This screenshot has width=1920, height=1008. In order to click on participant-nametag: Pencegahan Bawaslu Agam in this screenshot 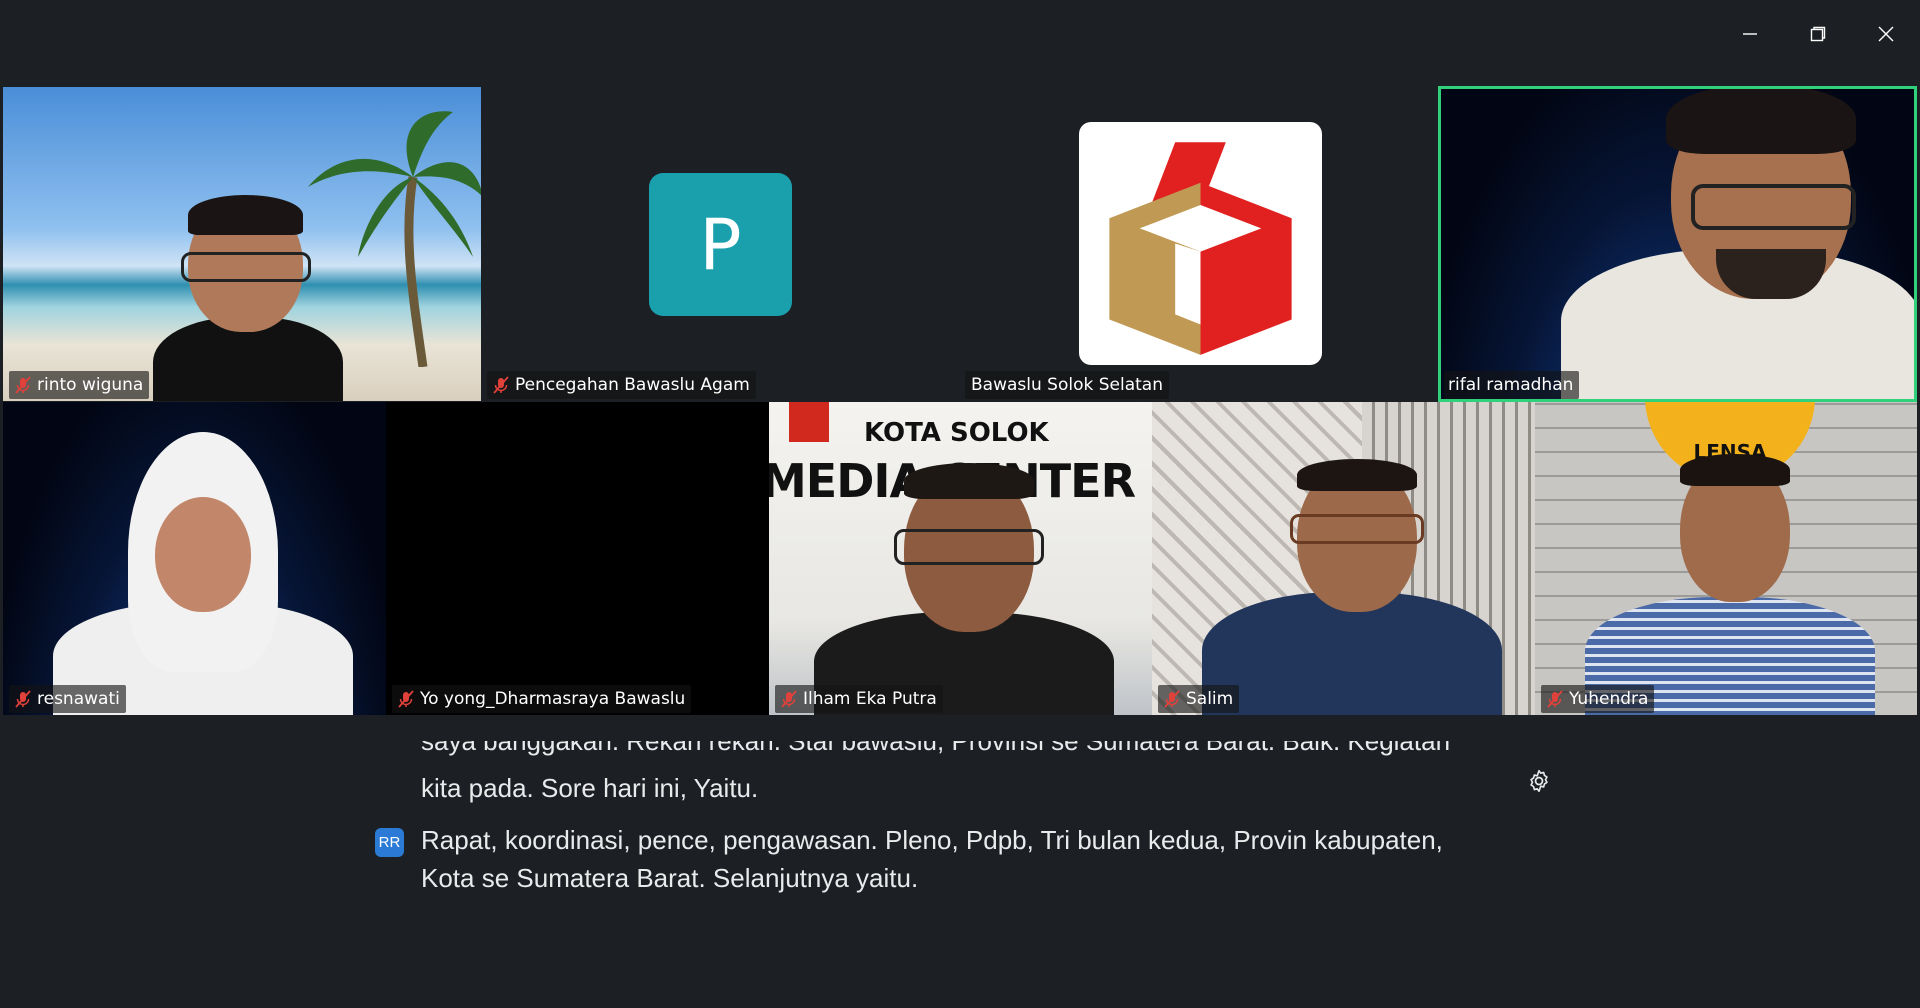, I will do `click(621, 385)`.